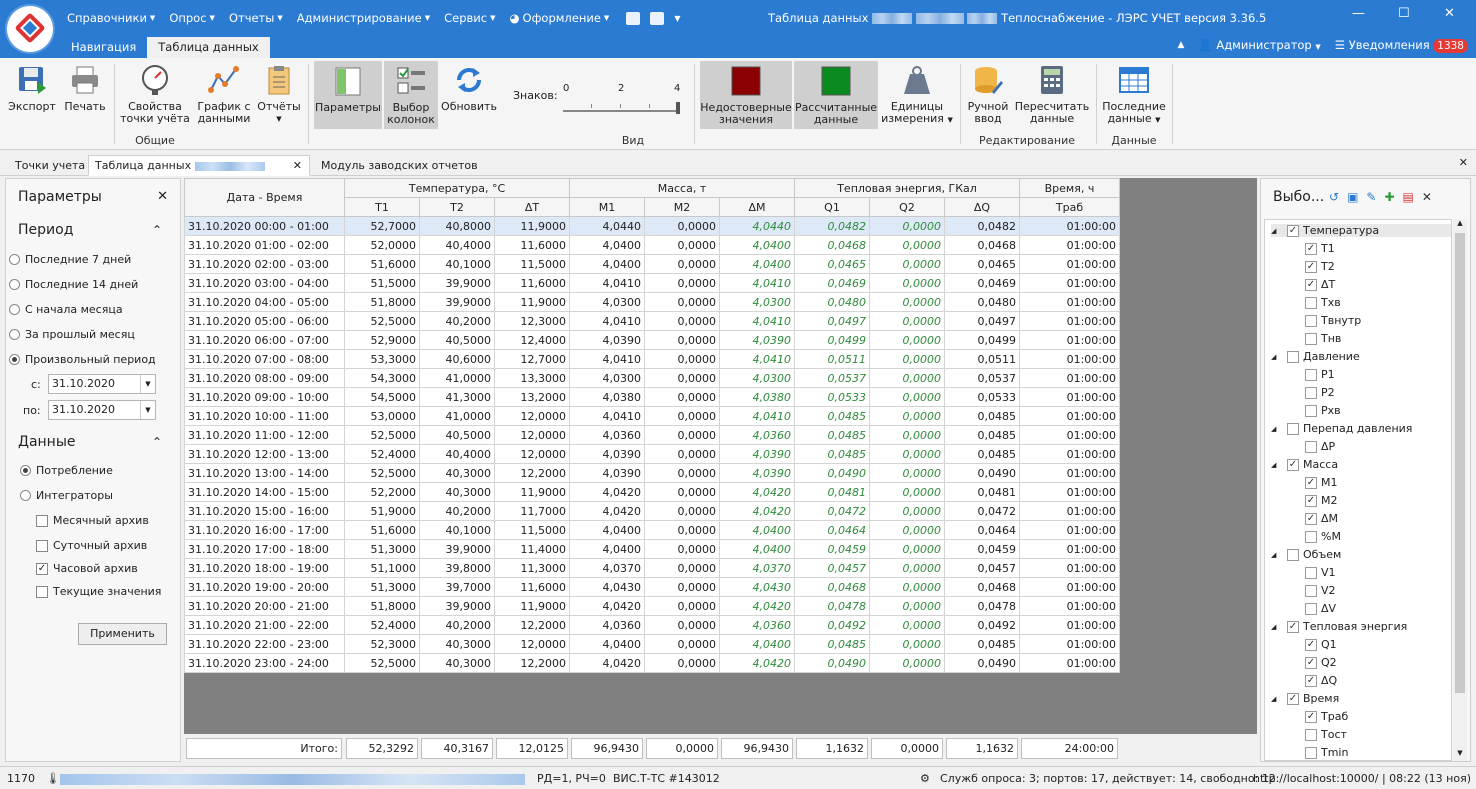  I want to click on table-cell: 0,0499, so click(982, 340).